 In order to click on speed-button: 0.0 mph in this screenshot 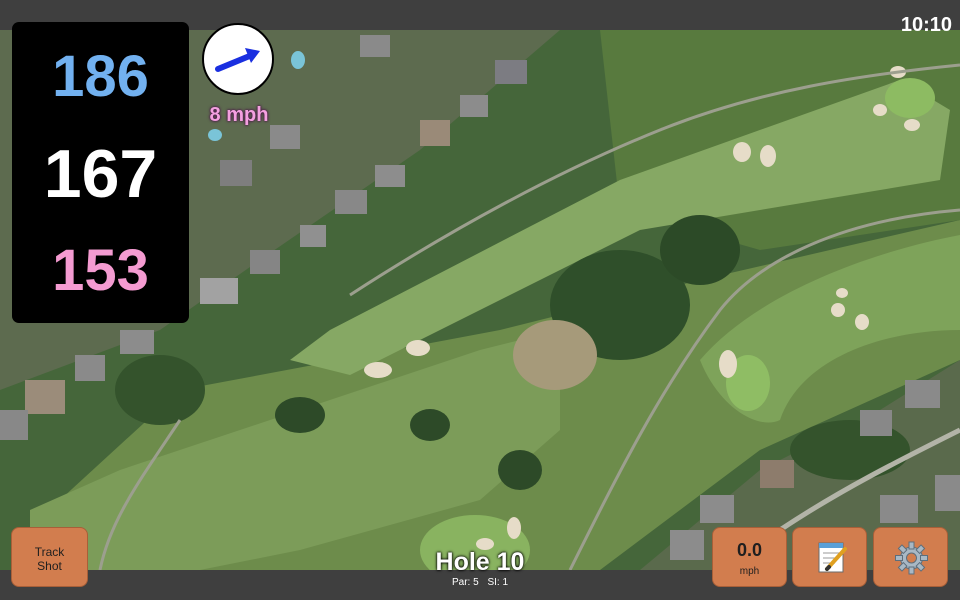, I will do `click(749, 557)`.